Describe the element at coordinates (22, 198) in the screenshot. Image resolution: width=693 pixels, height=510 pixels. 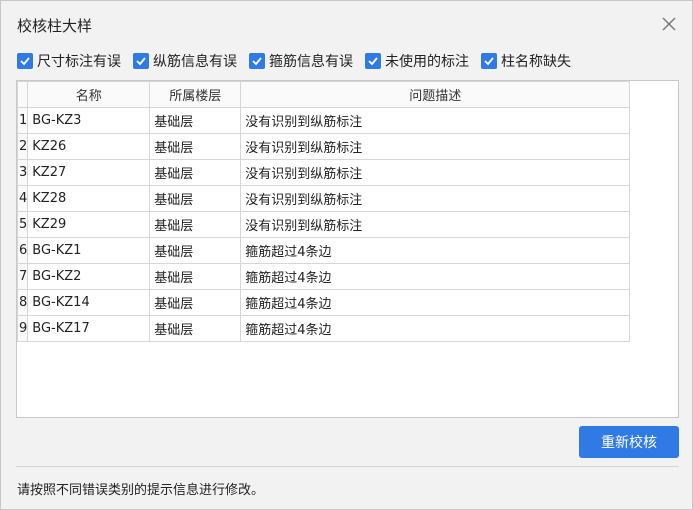
I see `row-index: 4` at that location.